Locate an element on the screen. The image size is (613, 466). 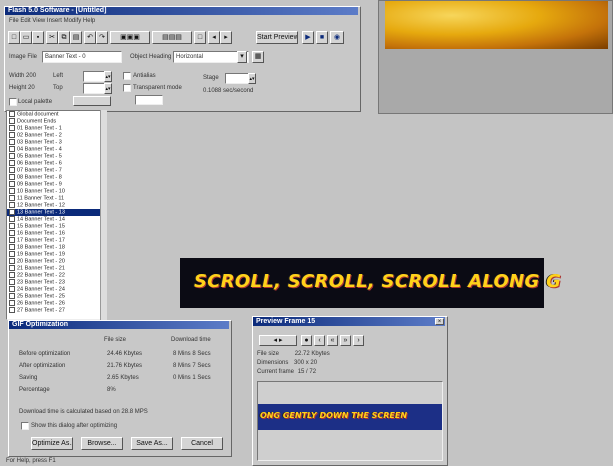
canvas-banner-text: SCROLL, SCROLL, SCROLL ALONG G is located at coordinates (378, 281).